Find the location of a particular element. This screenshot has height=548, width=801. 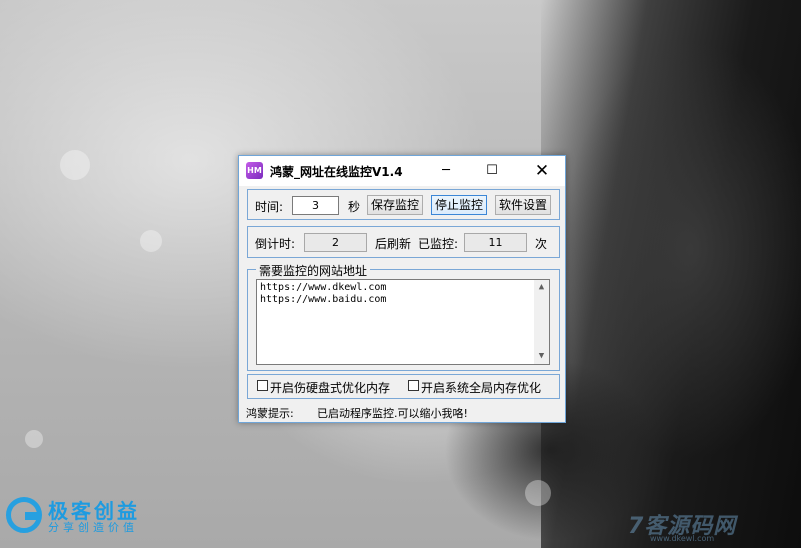

app-logo-icon: HM is located at coordinates (254, 170).